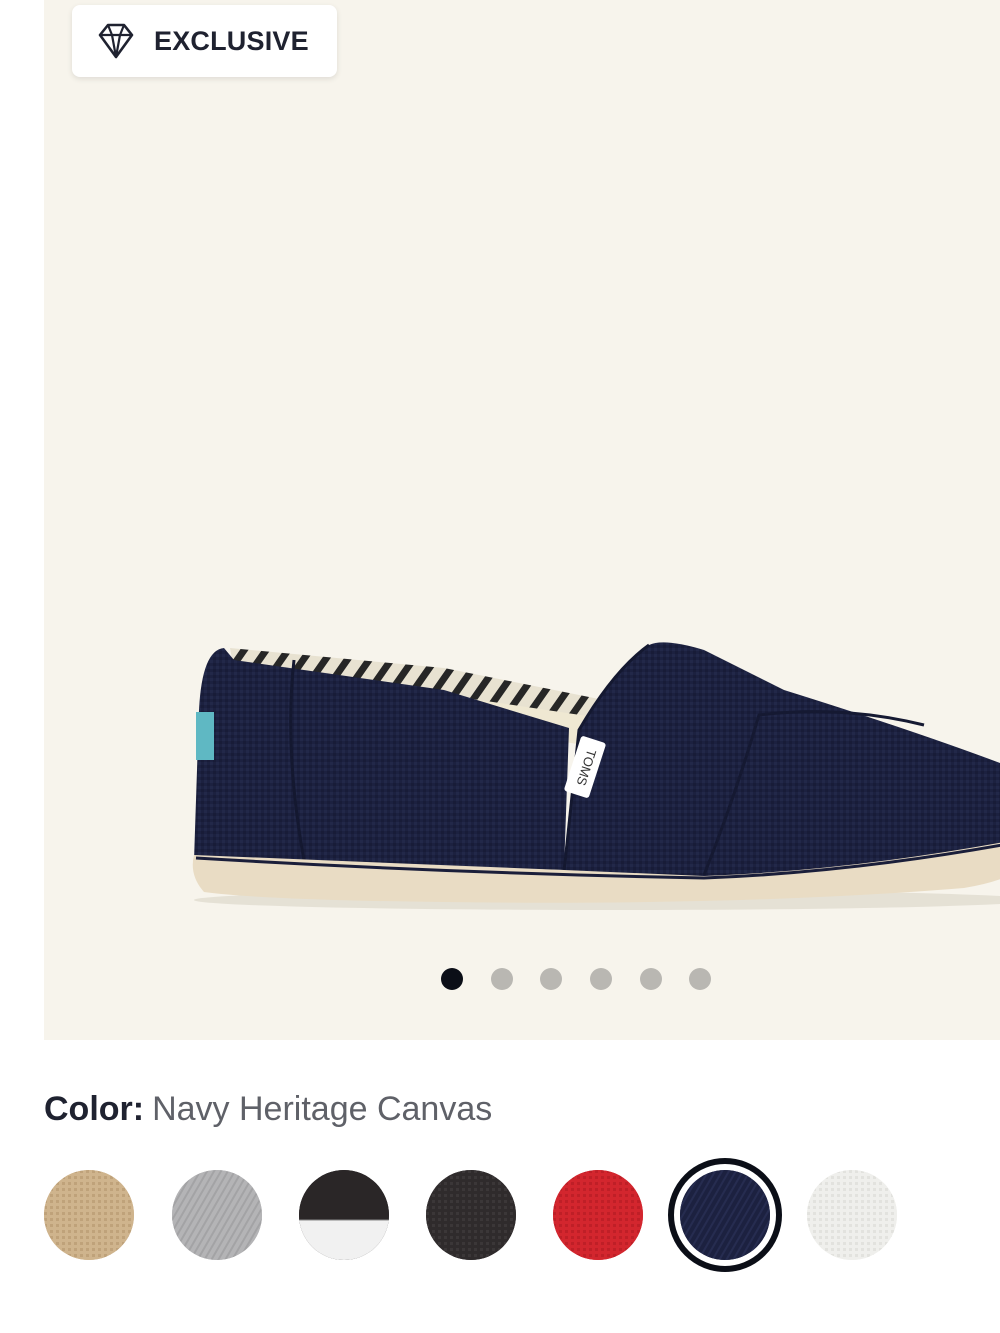  Describe the element at coordinates (598, 1215) in the screenshot. I see `swatch-red` at that location.